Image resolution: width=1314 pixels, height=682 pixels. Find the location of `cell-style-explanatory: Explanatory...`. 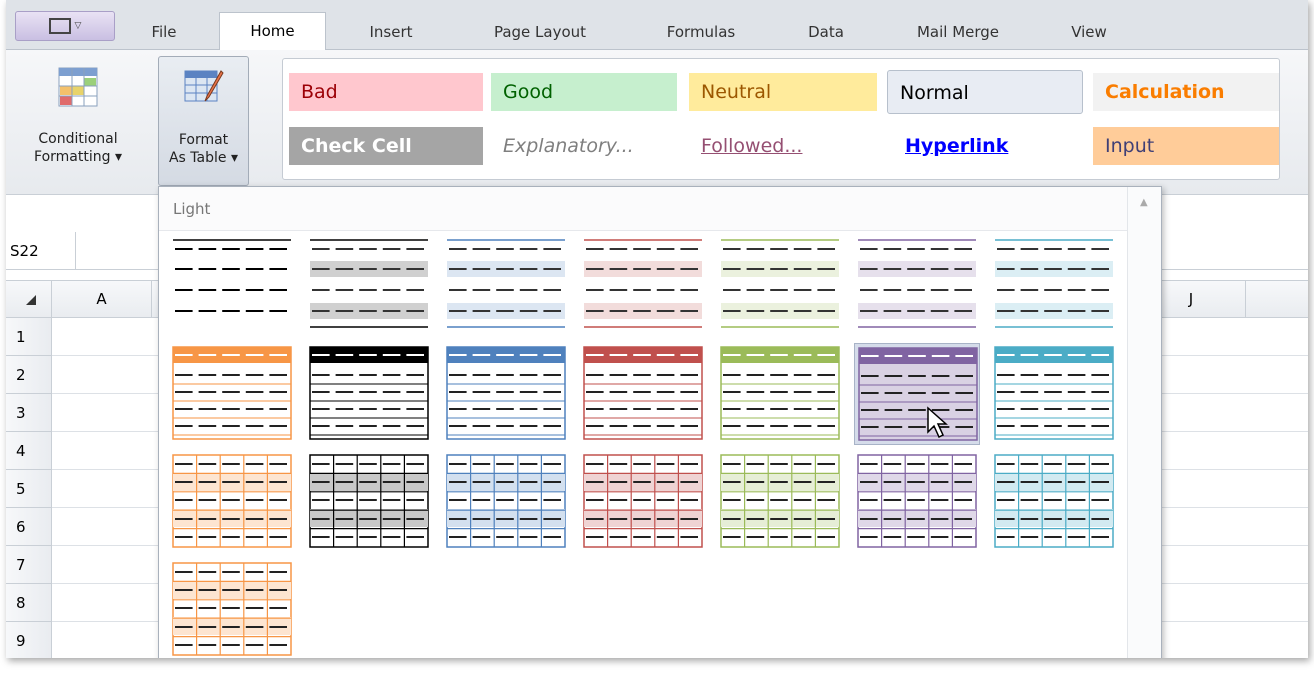

cell-style-explanatory: Explanatory... is located at coordinates (584, 146).